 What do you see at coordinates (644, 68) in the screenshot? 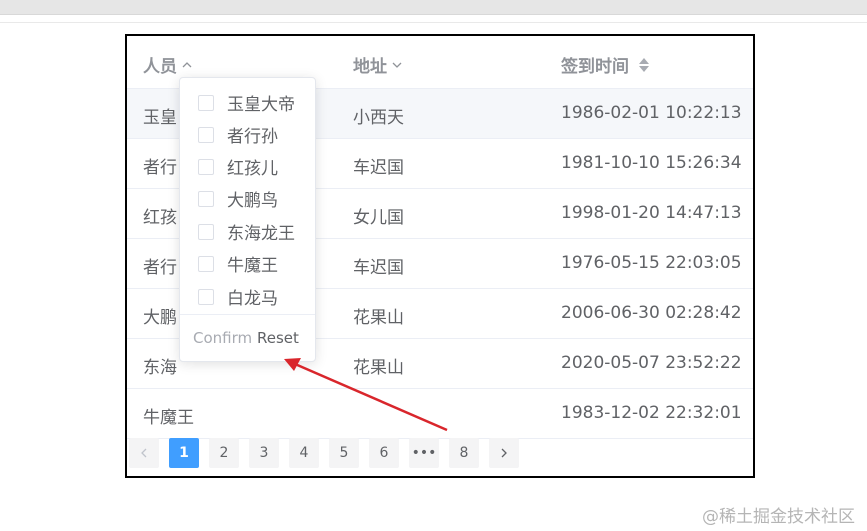
I see `sort-descending-icon` at bounding box center [644, 68].